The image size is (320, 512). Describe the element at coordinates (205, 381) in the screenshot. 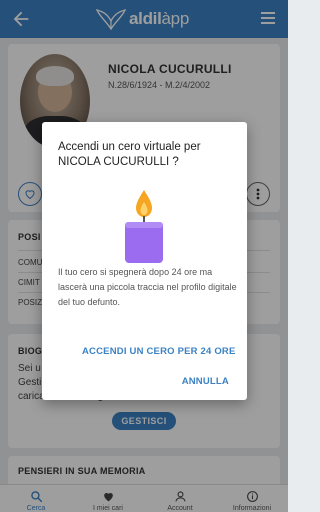

I see `cancel-button: ANNULLA` at that location.